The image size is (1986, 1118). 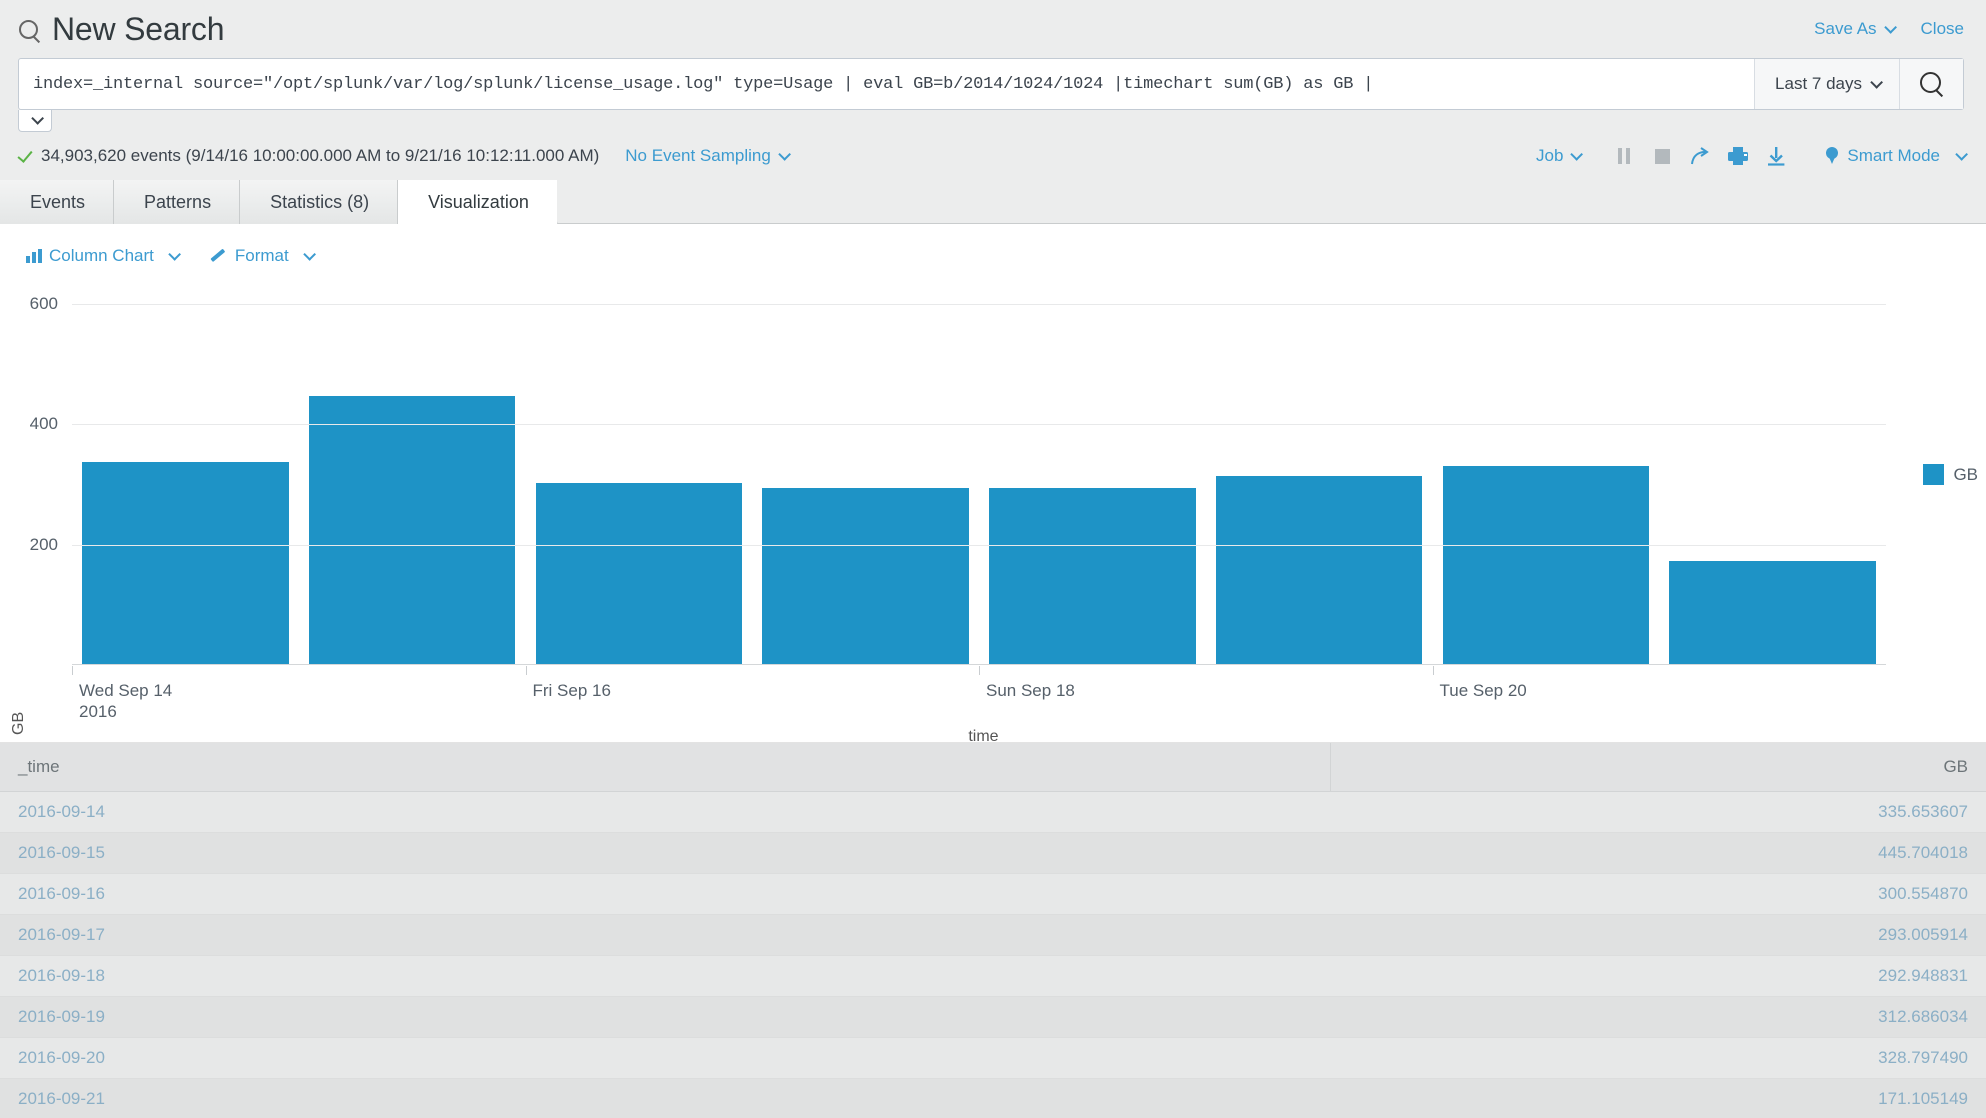 What do you see at coordinates (1658, 1058) in the screenshot?
I see `cell-gb: 328.797490` at bounding box center [1658, 1058].